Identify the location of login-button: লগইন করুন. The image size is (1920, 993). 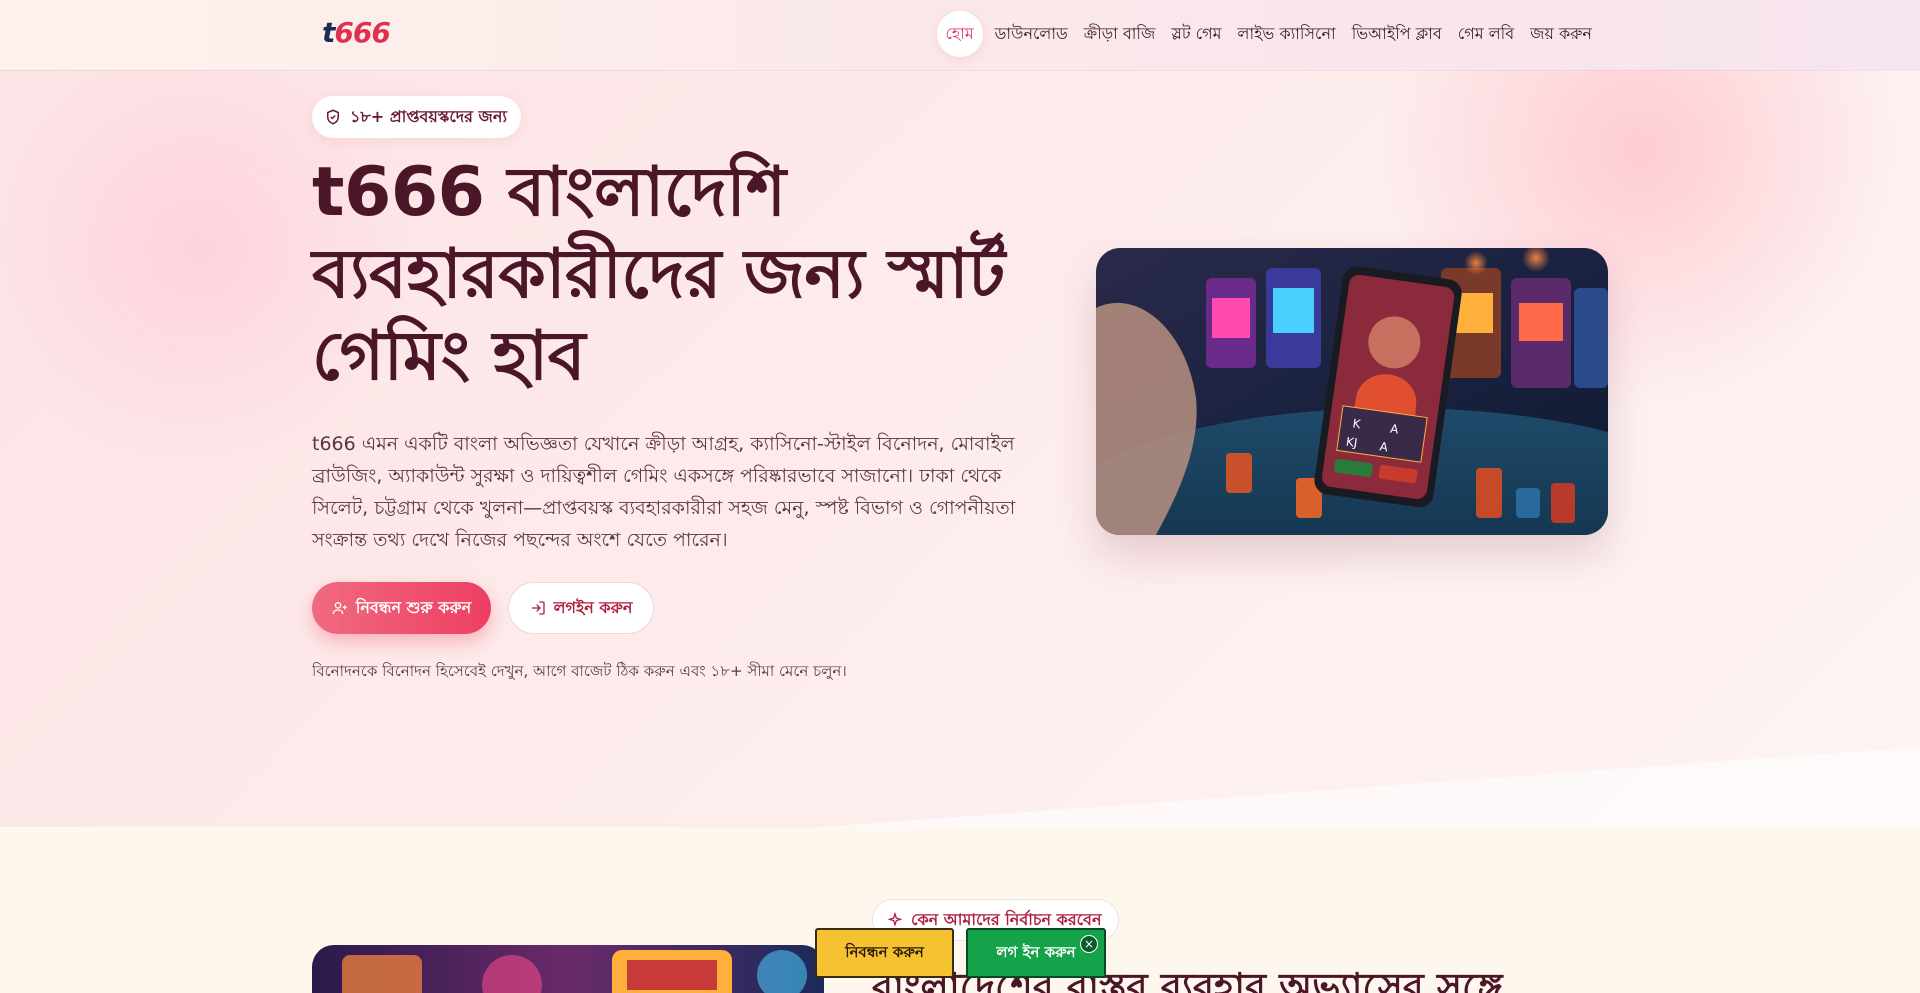
(581, 608).